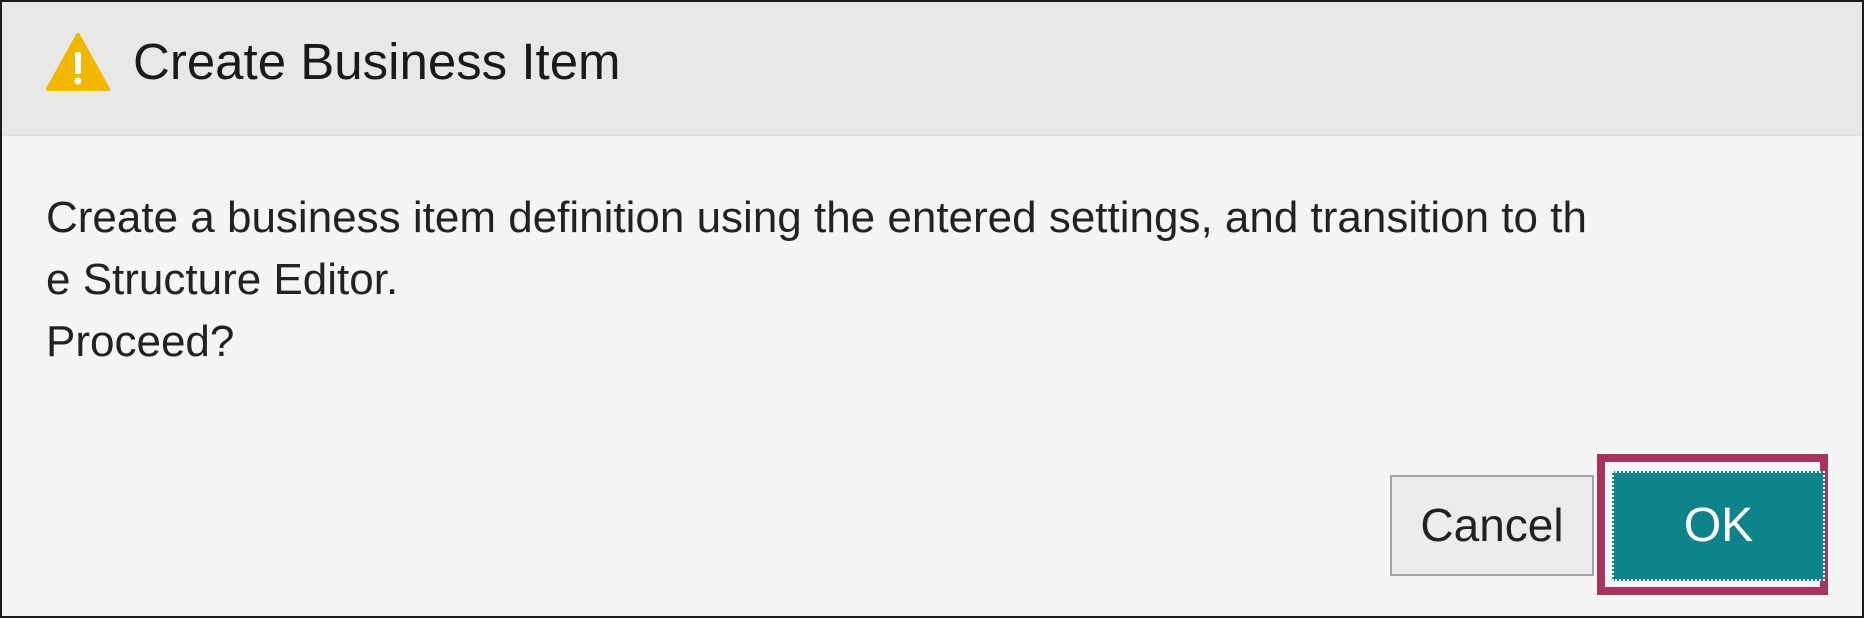  Describe the element at coordinates (222, 279) in the screenshot. I see `message-line: e Structure Editor.` at that location.